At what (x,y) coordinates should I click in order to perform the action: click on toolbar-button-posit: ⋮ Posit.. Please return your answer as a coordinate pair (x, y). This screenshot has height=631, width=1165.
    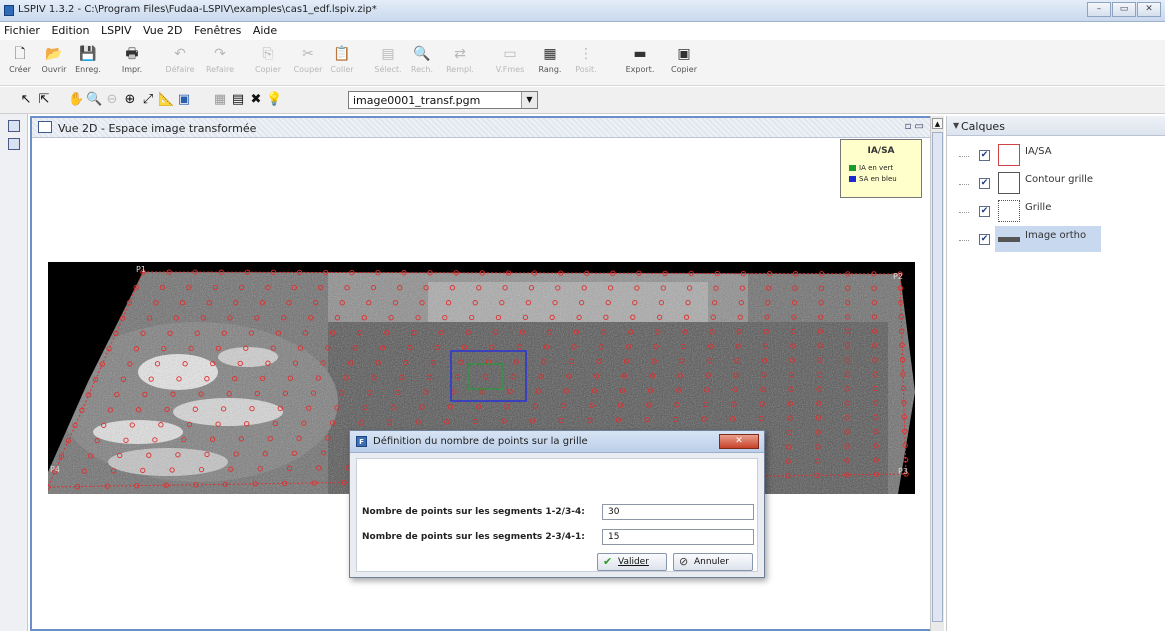
    Looking at the image, I should click on (586, 58).